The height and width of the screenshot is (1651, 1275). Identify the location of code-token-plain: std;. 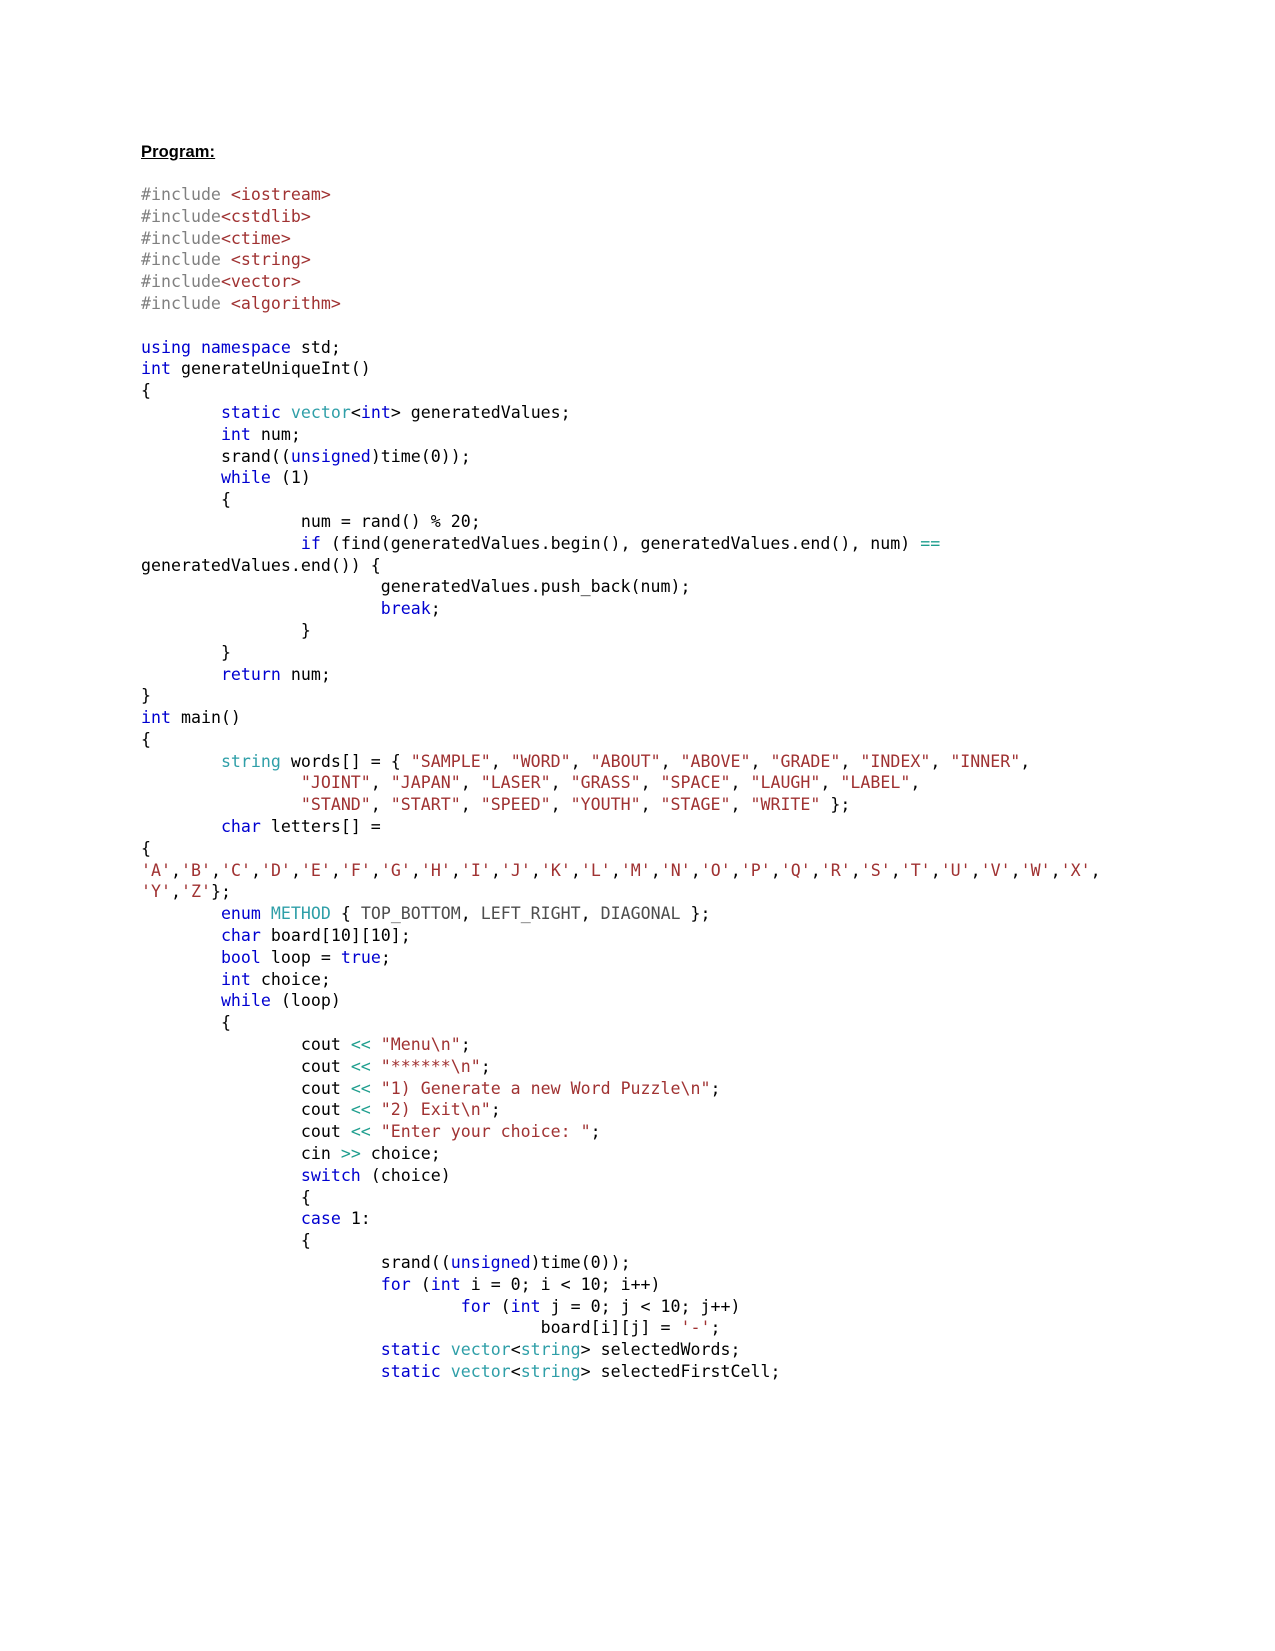
(315, 347).